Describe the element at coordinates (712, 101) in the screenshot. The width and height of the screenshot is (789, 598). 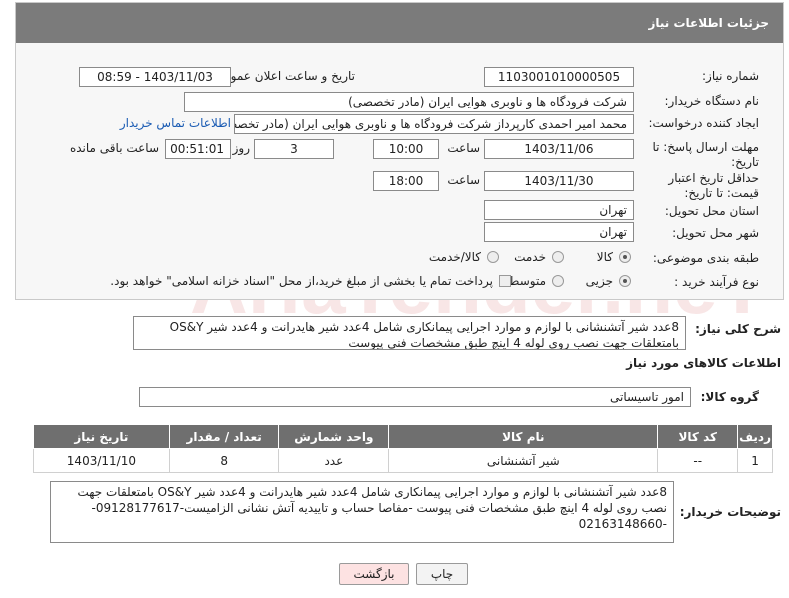
I see `buyer-org-label: نام دستگاه خریدار:` at that location.